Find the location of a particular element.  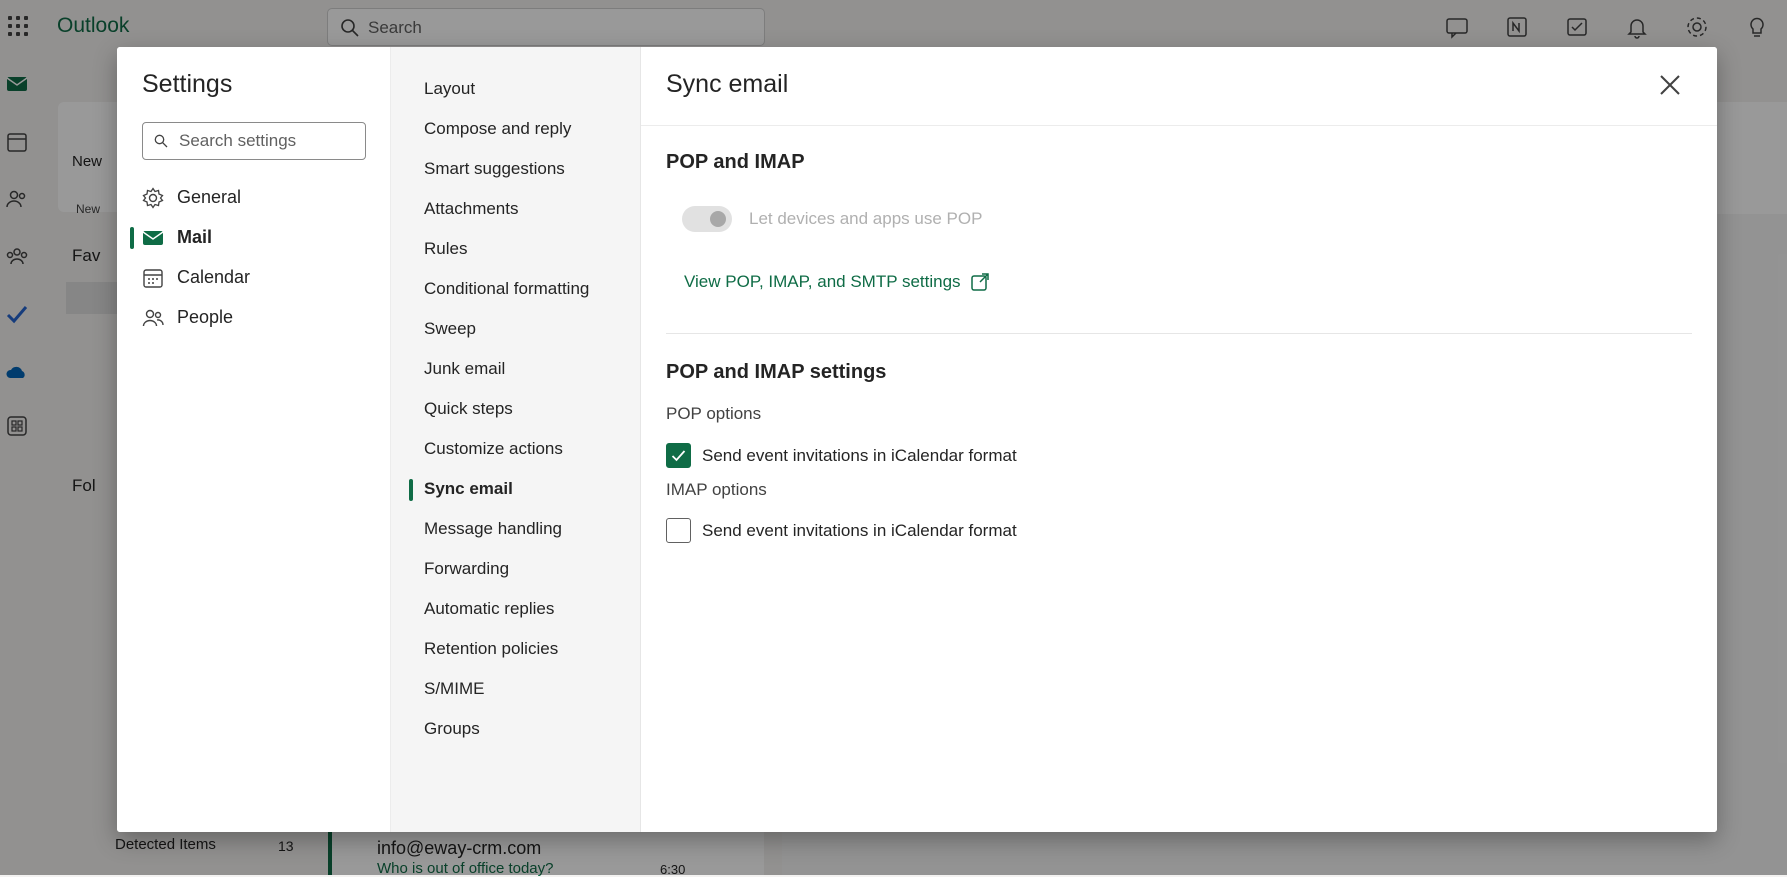

subcategory-junk-email: Junk email is located at coordinates (516, 369).